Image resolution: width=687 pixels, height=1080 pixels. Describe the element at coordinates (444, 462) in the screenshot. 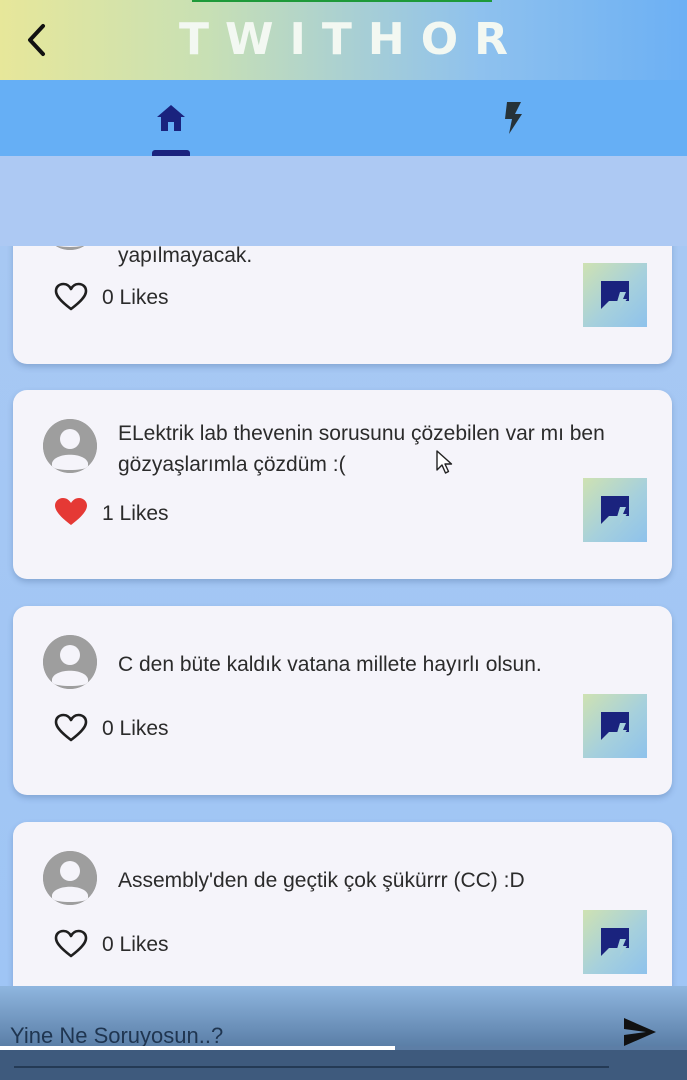

I see `mouse-cursor-icon` at that location.